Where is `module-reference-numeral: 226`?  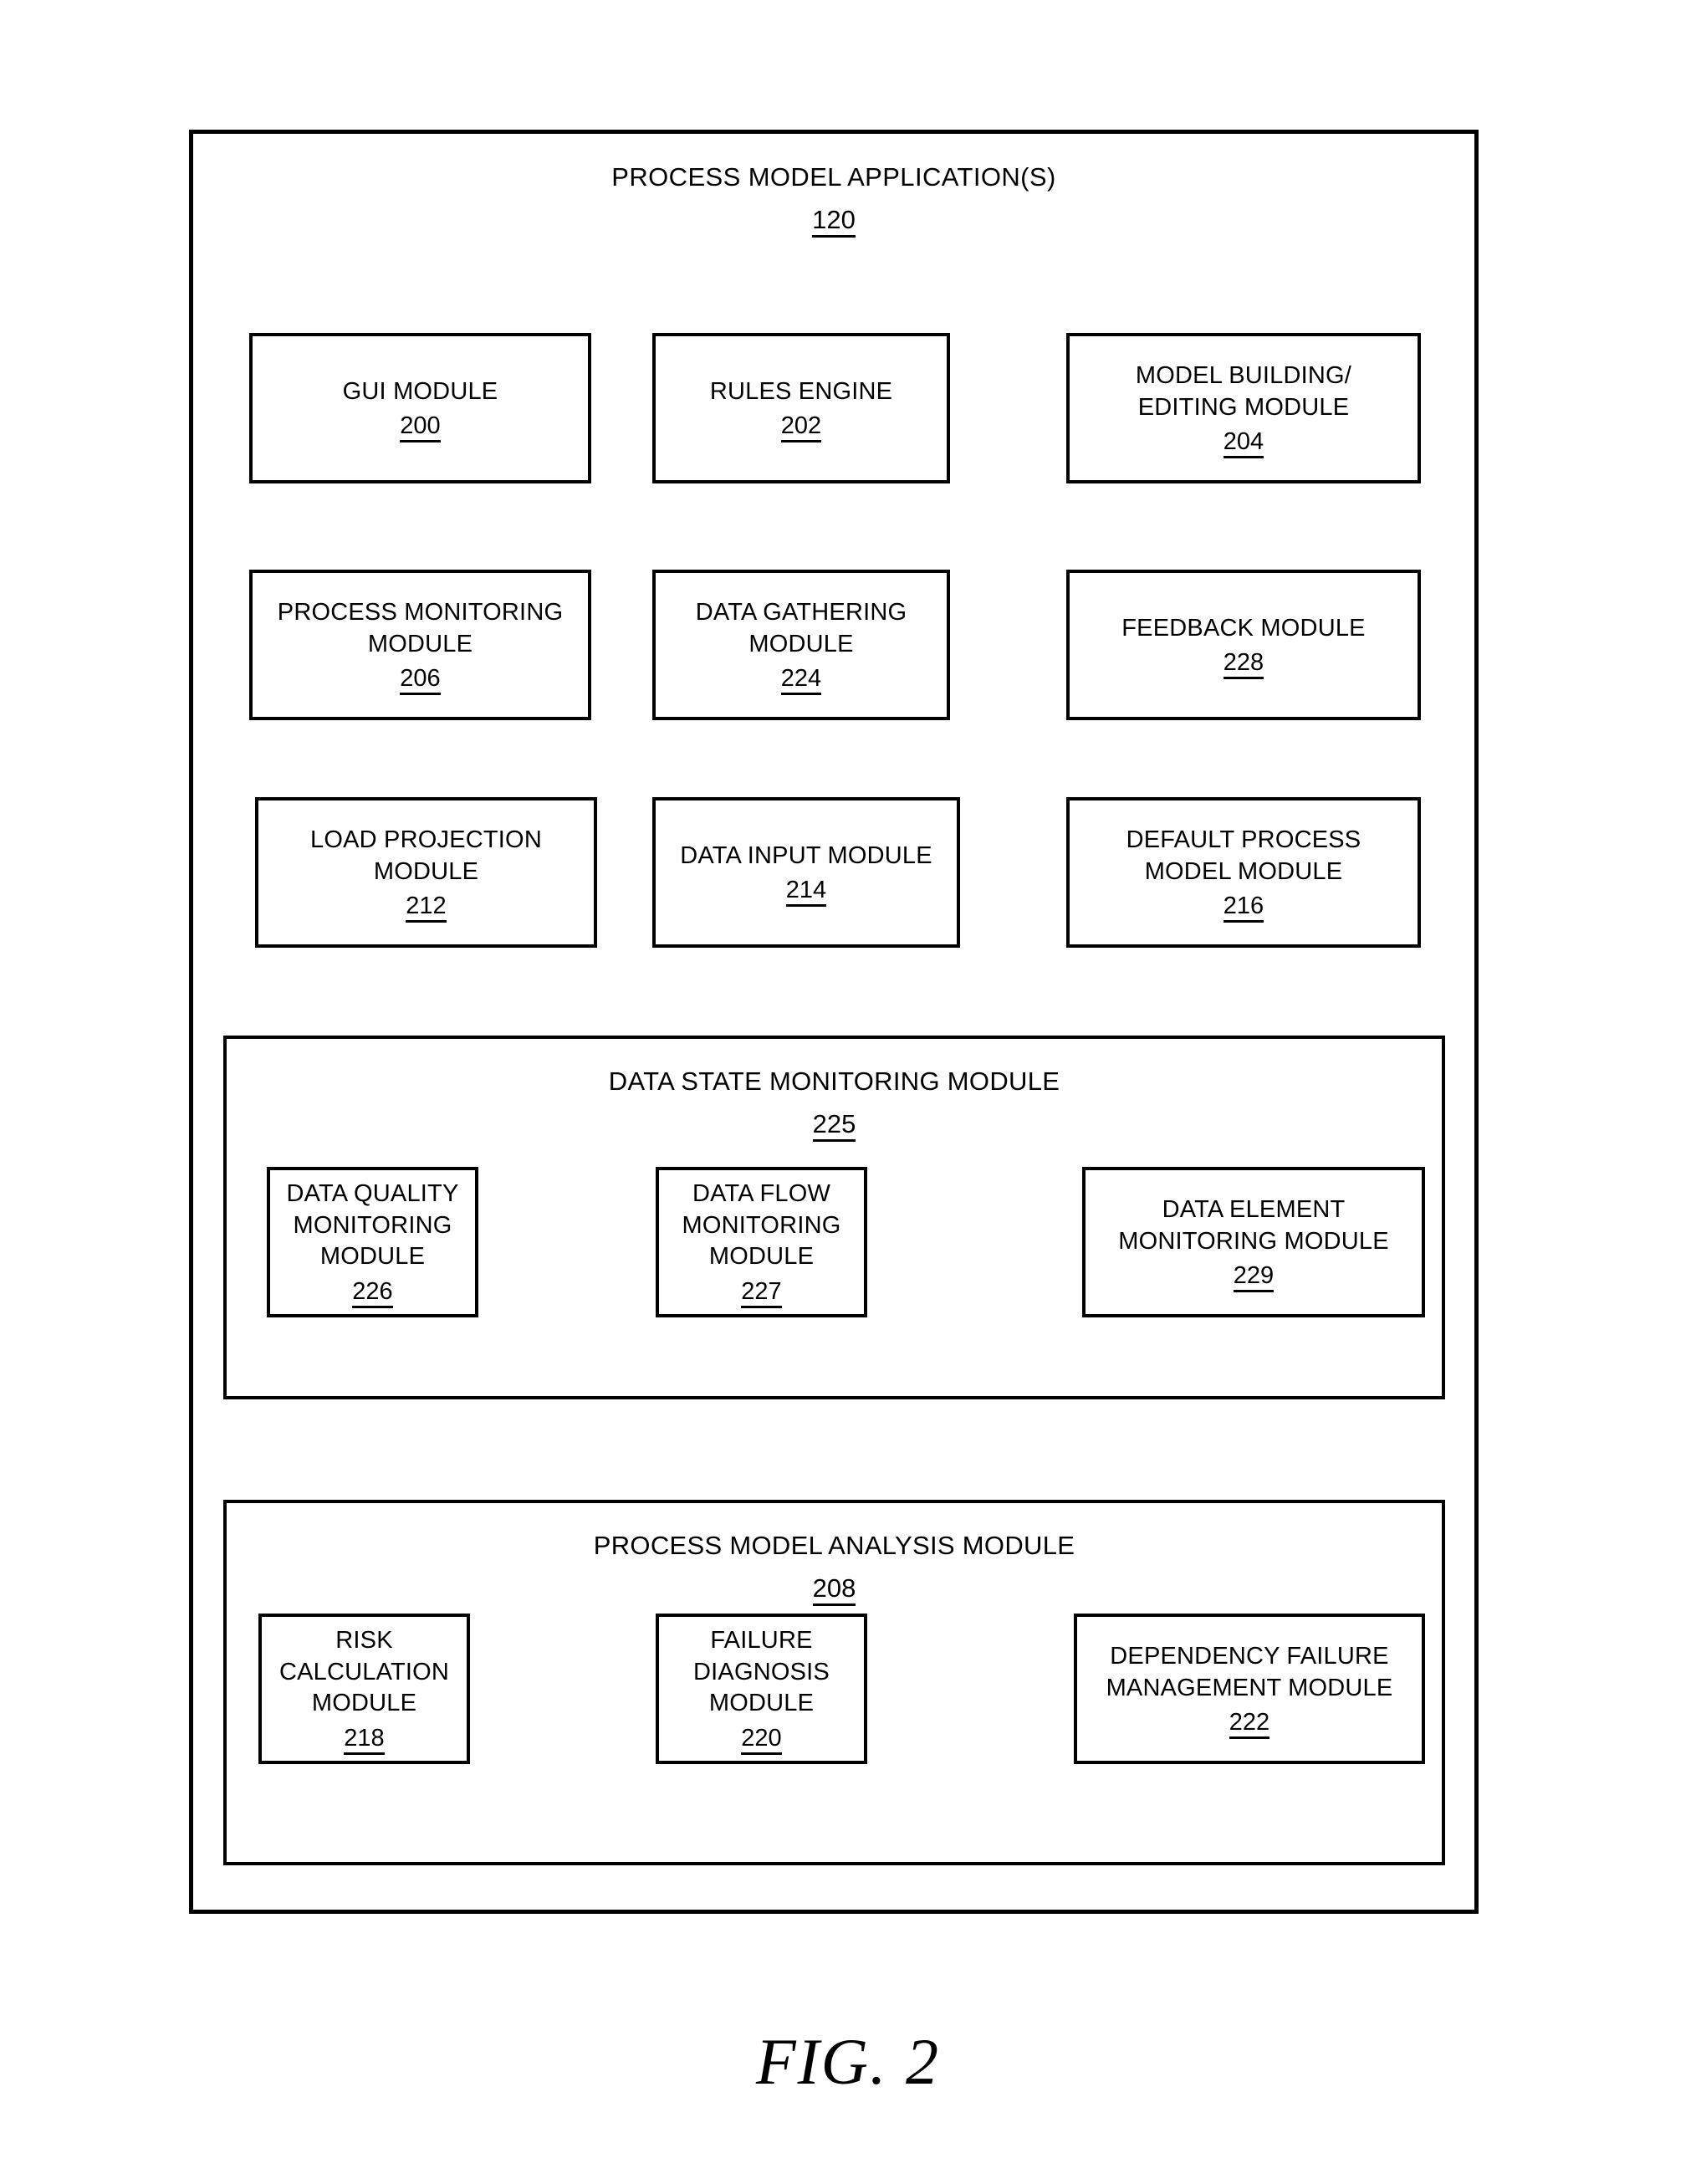
module-reference-numeral: 226 is located at coordinates (372, 1293).